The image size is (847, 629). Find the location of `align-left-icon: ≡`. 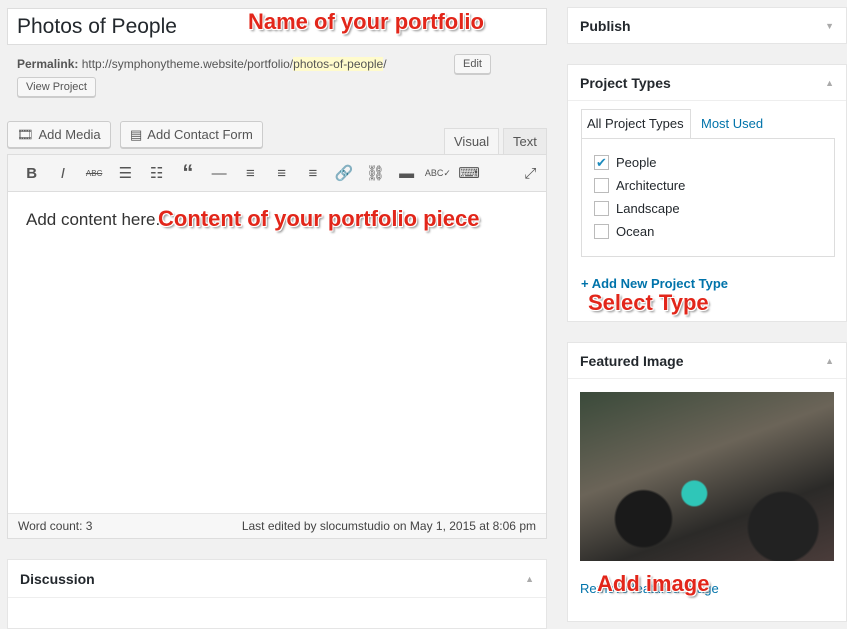

align-left-icon: ≡ is located at coordinates (250, 173).